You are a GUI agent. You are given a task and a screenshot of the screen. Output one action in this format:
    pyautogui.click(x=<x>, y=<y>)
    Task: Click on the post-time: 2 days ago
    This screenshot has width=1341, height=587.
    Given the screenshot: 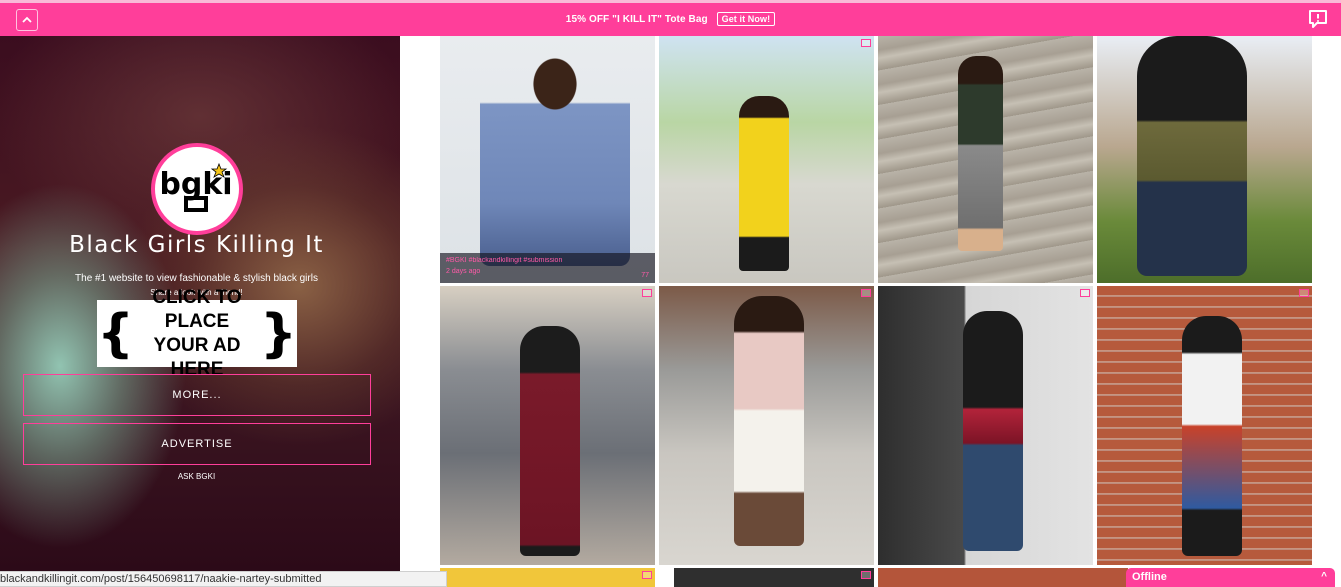 What is the action you would take?
    pyautogui.click(x=463, y=271)
    